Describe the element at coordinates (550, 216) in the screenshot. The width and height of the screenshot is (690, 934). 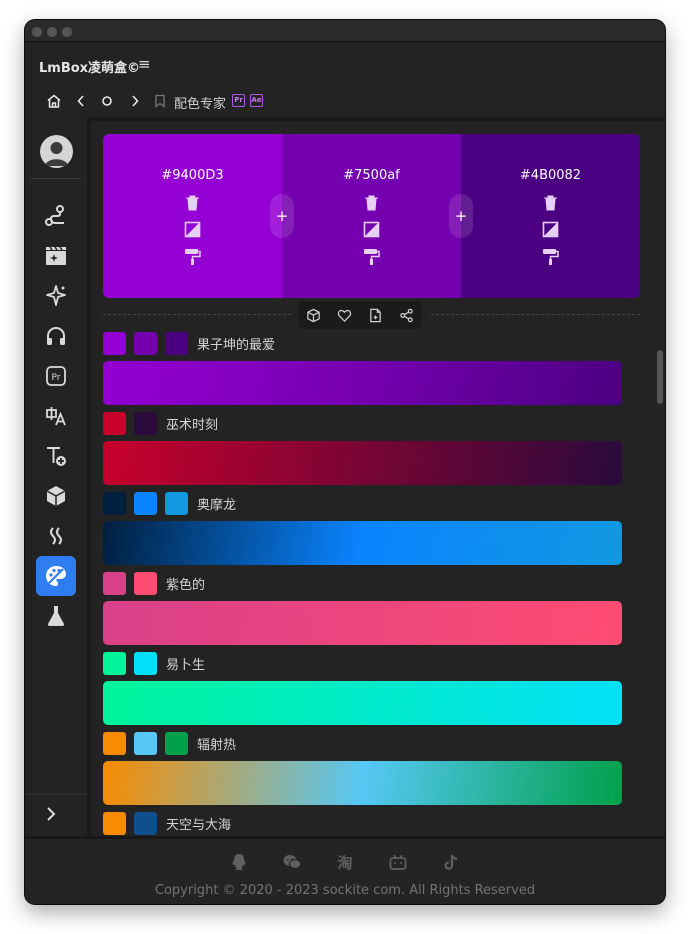
I see `palette-swatch: #4B0082` at that location.